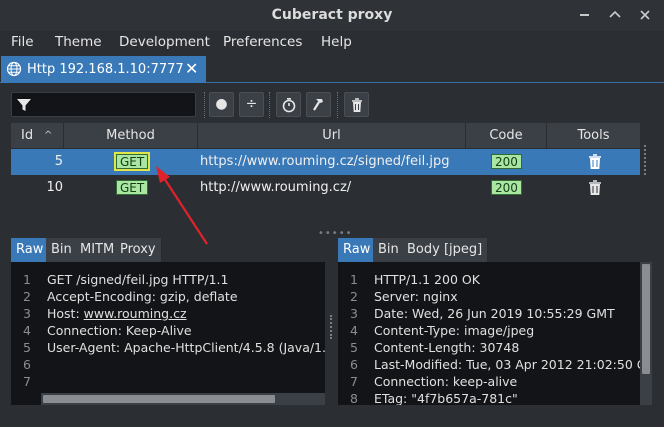  What do you see at coordinates (262, 42) in the screenshot?
I see `menu-preferences: Preferences` at bounding box center [262, 42].